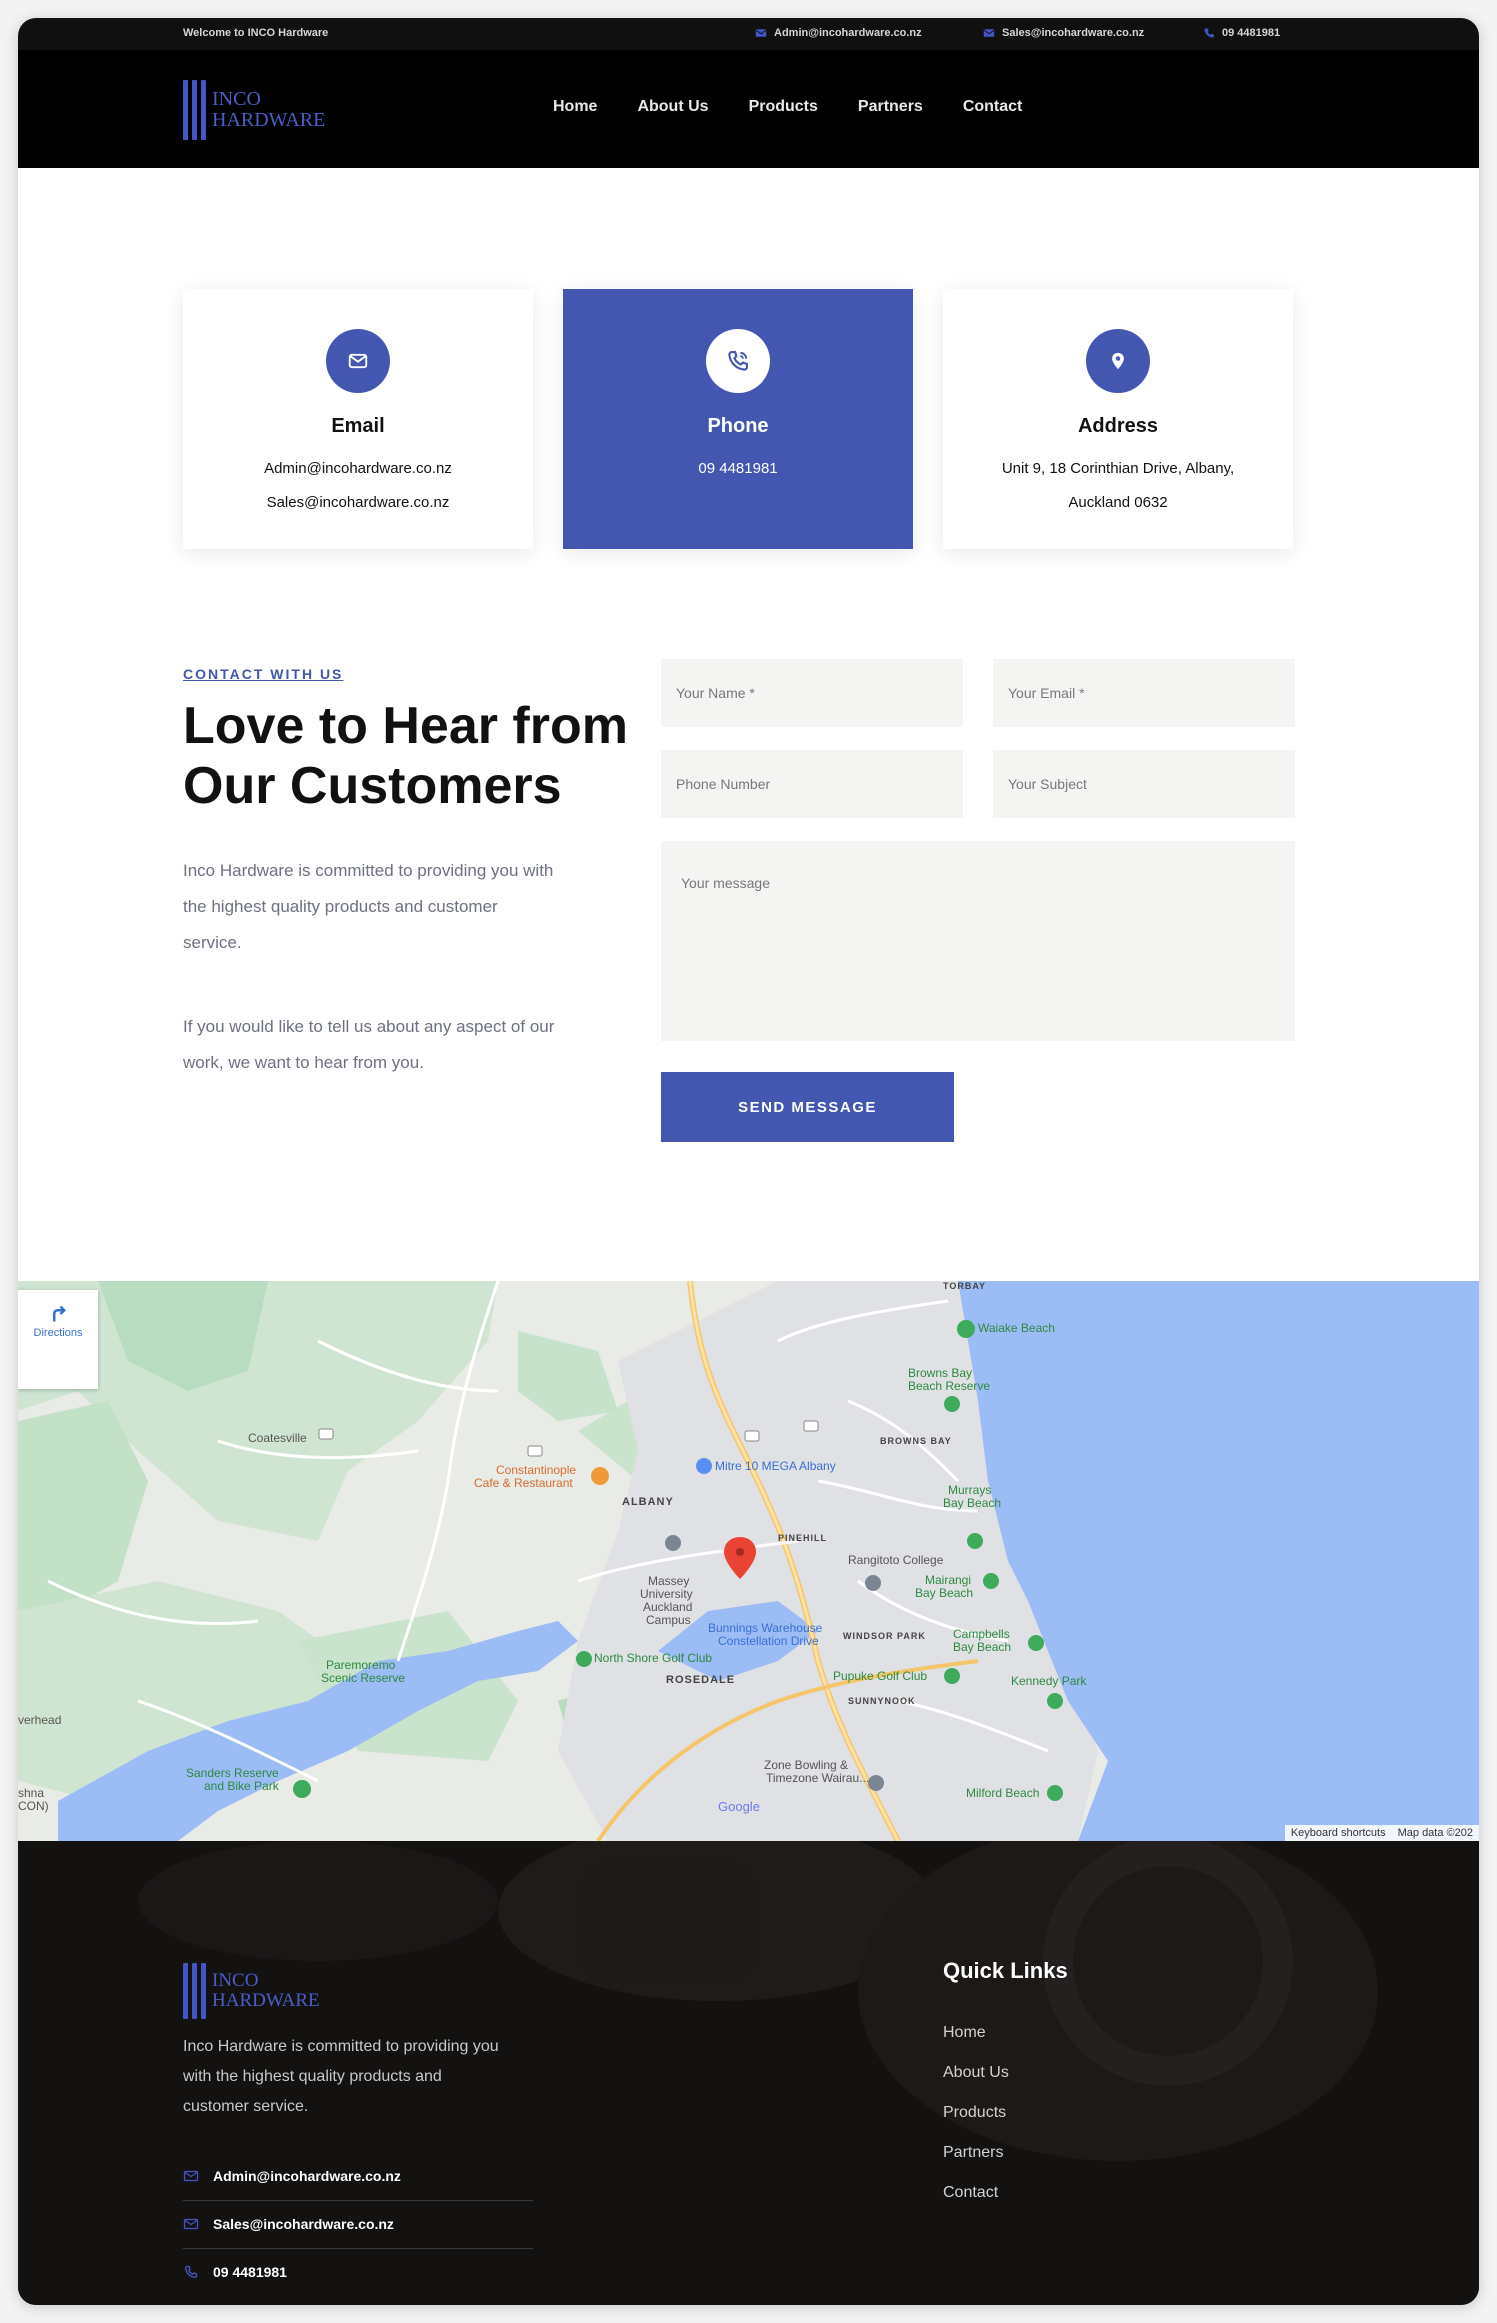  What do you see at coordinates (944, 1593) in the screenshot?
I see `map-label-mairangi-2: Bay Beach` at bounding box center [944, 1593].